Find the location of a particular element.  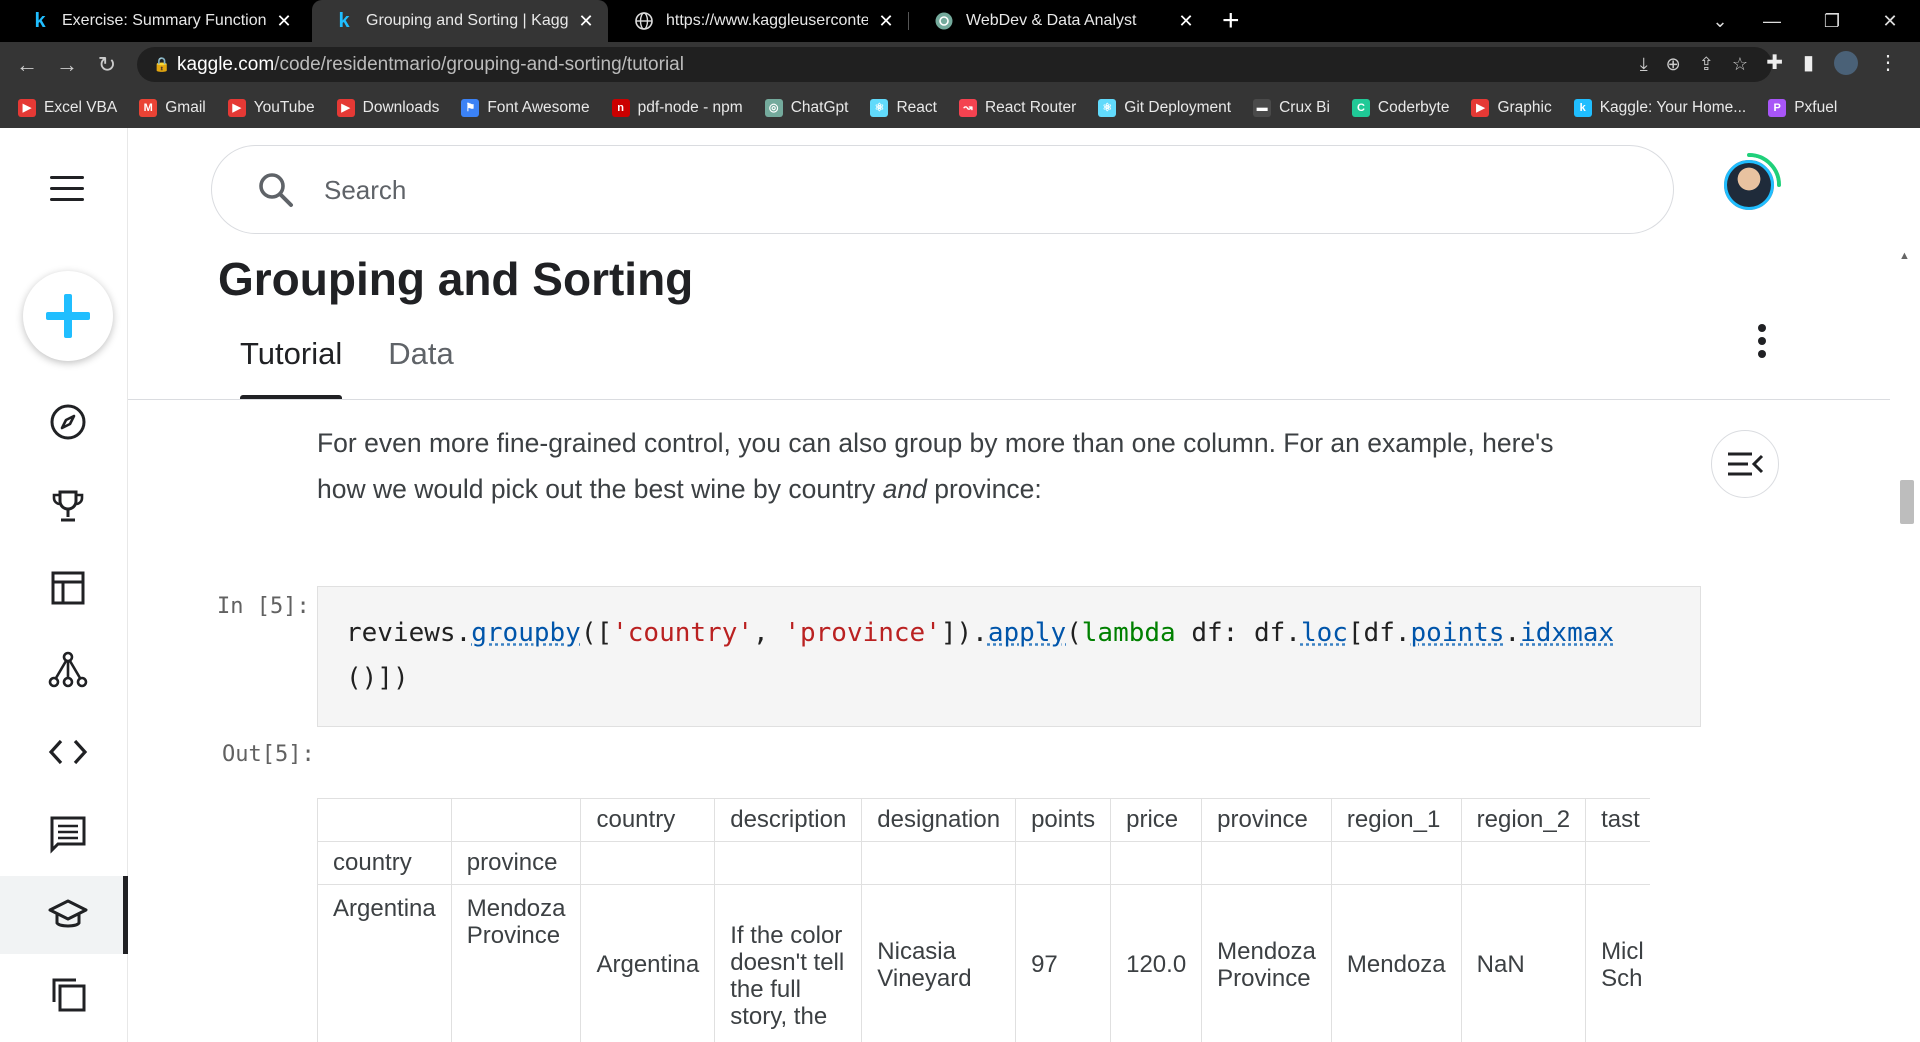

copy-icon is located at coordinates (68, 994).